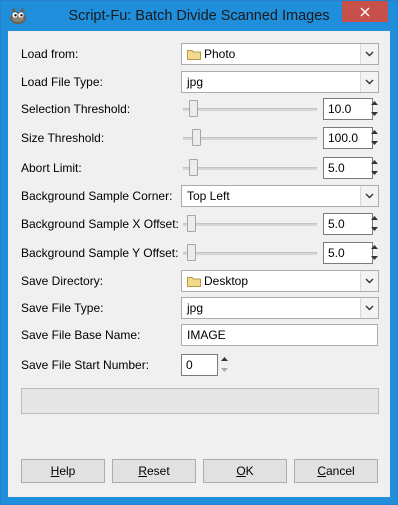 Image resolution: width=398 pixels, height=505 pixels. I want to click on size-threshold-input: 100.0, so click(348, 138).